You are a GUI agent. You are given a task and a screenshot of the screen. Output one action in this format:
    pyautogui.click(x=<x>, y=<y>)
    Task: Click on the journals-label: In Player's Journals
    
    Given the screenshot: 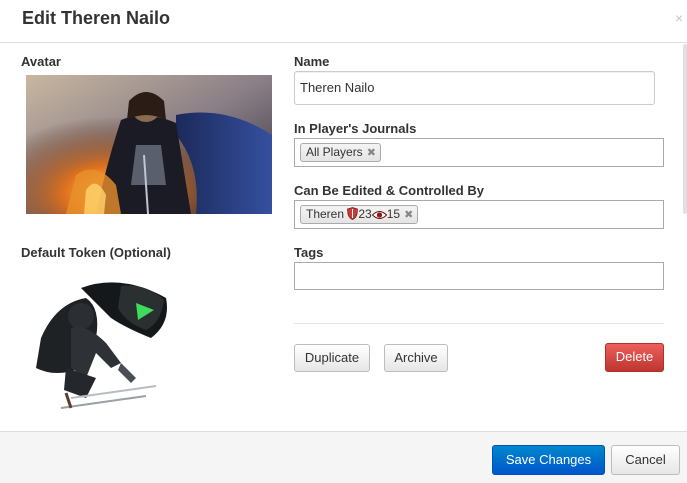 What is the action you would take?
    pyautogui.click(x=355, y=128)
    